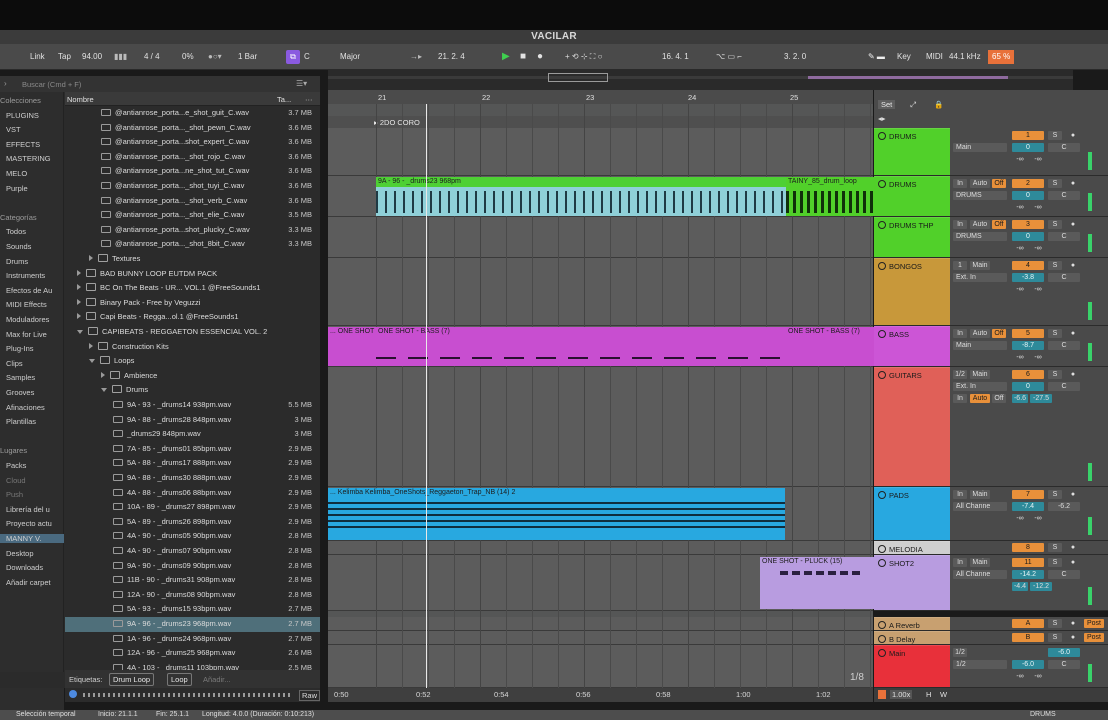 Image resolution: width=1108 pixels, height=720 pixels. What do you see at coordinates (912, 152) in the screenshot?
I see `track-header: DRUMS` at bounding box center [912, 152].